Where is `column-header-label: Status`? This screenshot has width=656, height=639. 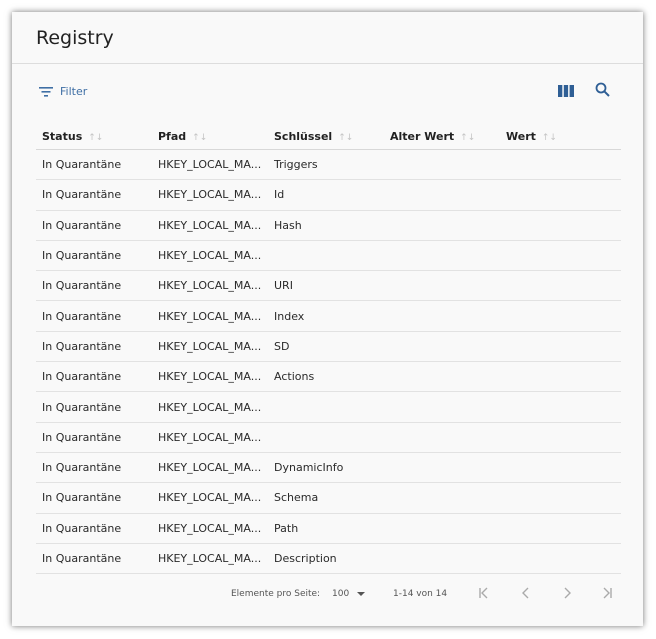
column-header-label: Status is located at coordinates (62, 136).